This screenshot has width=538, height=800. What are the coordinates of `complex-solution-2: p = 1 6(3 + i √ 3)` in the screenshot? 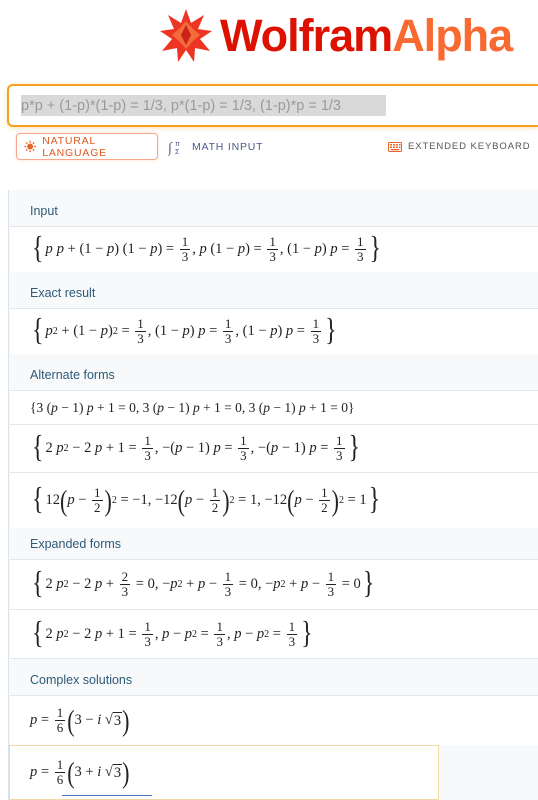 It's located at (80, 771).